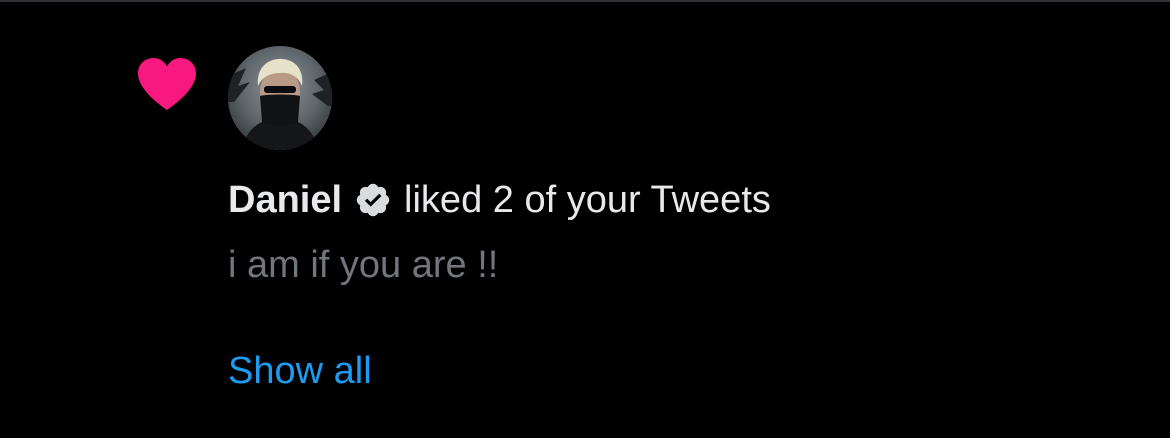  I want to click on tweet-snippet: i am if you are !!, so click(363, 265).